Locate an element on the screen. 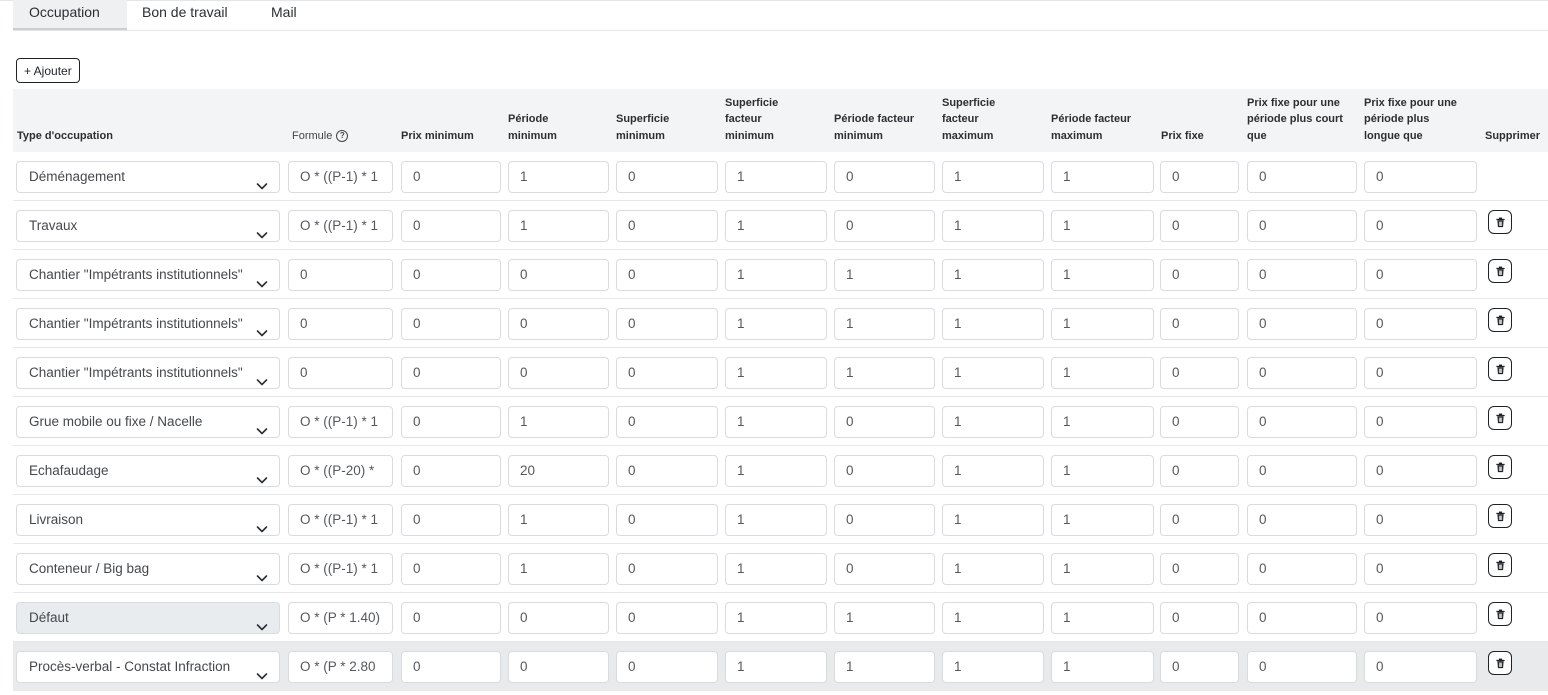 This screenshot has width=1548, height=695. occupation-type-select: Travaux is located at coordinates (148, 226).